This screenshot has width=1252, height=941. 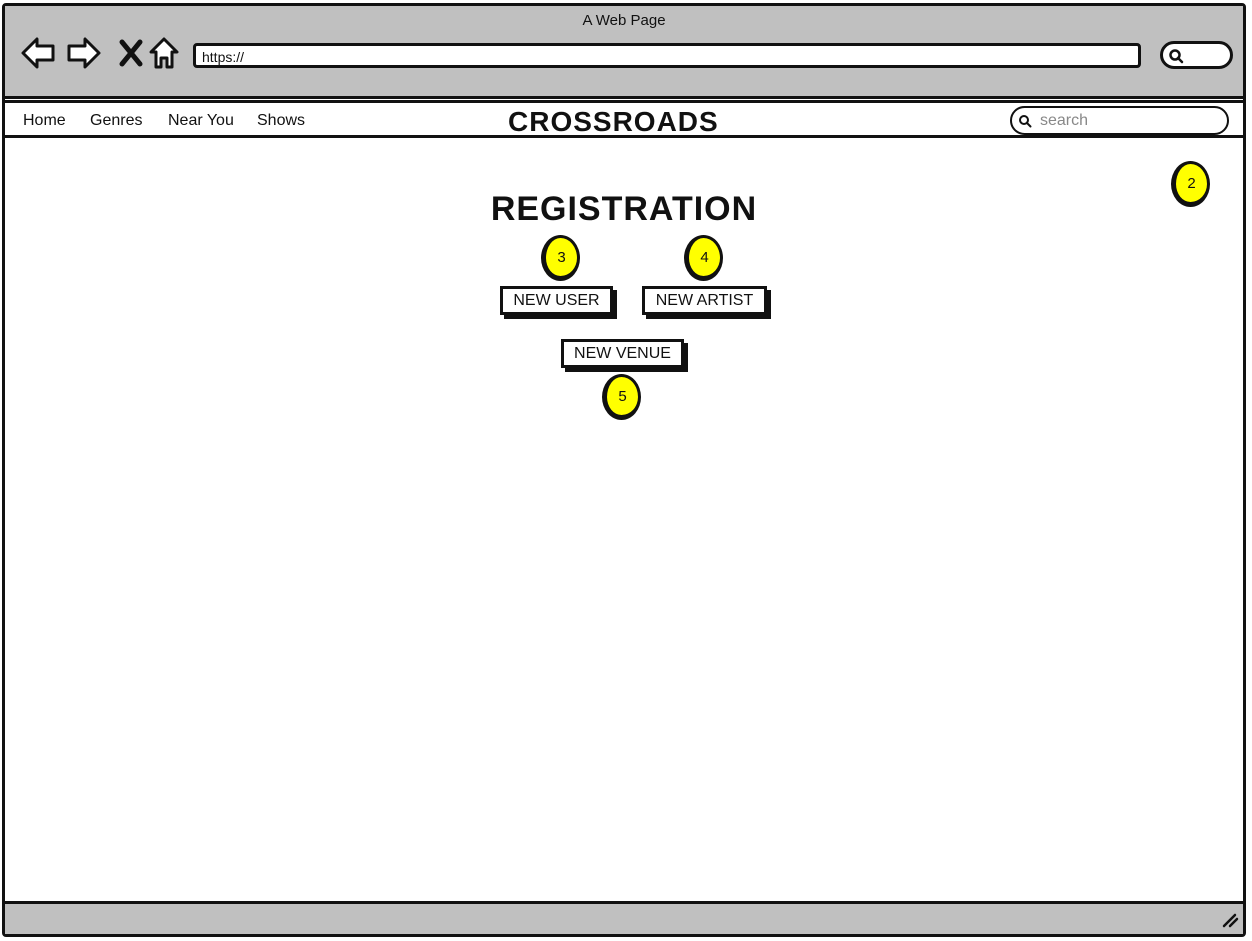 What do you see at coordinates (704, 300) in the screenshot?
I see `new-artist-button: NEW ARTIST` at bounding box center [704, 300].